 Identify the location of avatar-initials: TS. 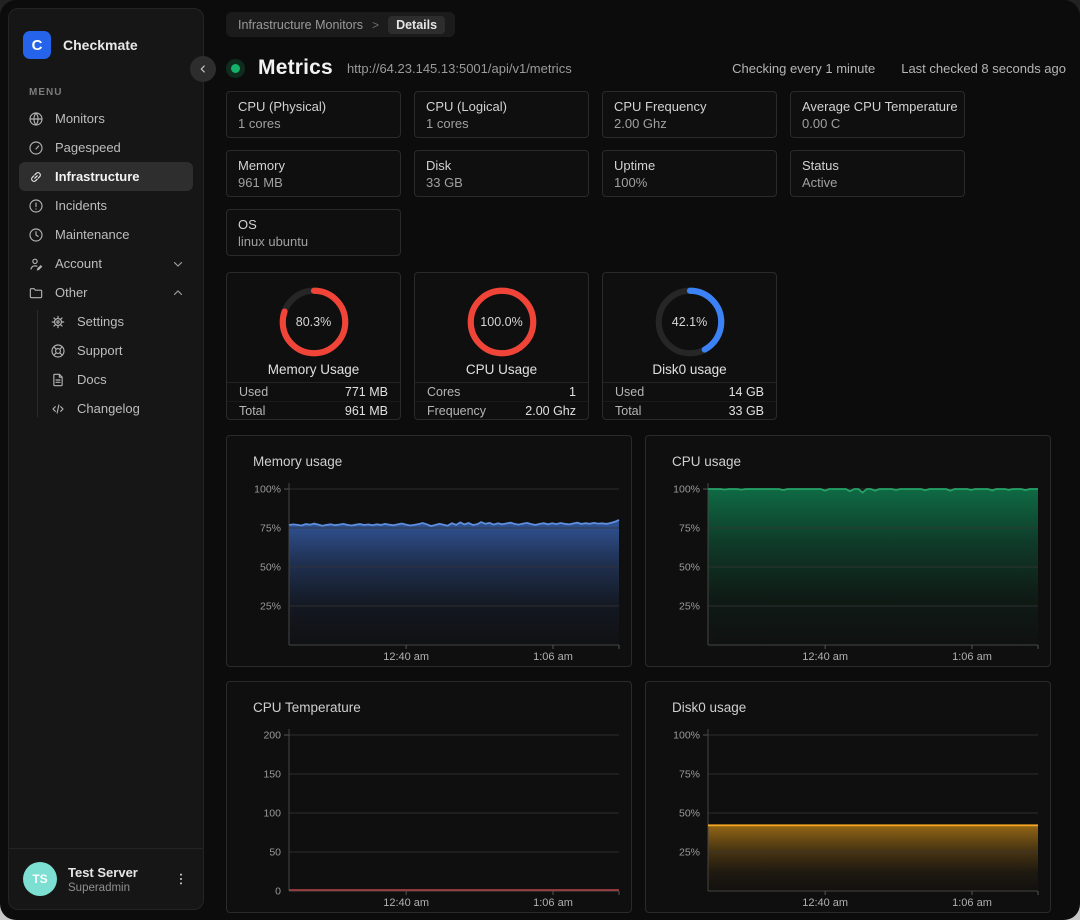
(40, 879).